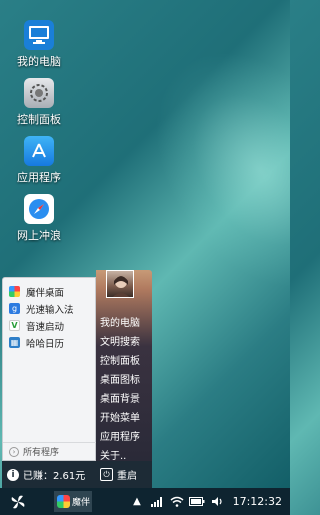 Image resolution: width=320 pixels, height=515 pixels. I want to click on desktop-icon-control-panel: 控制面板, so click(39, 102).